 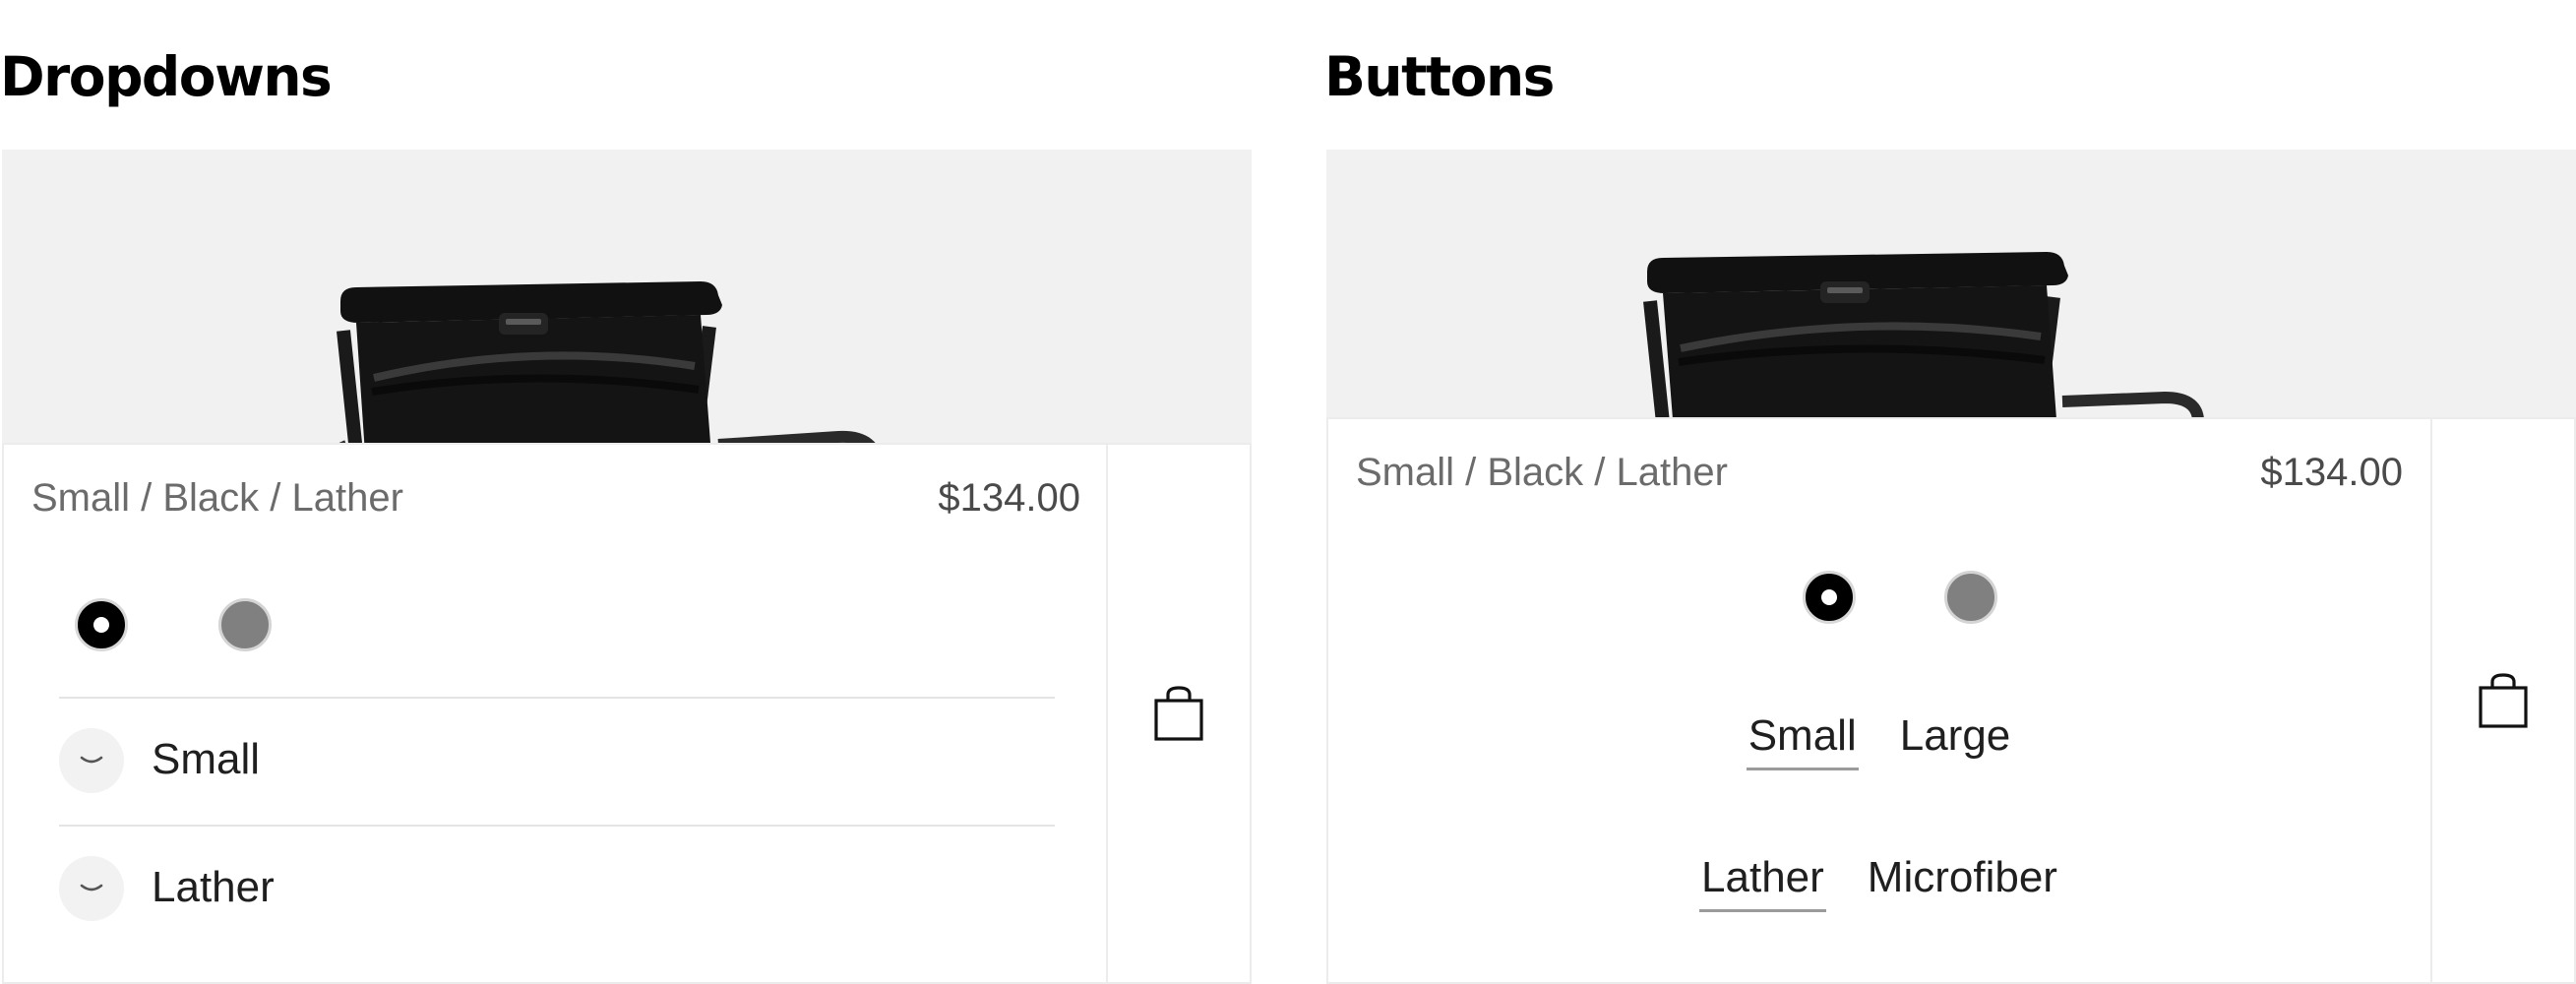 What do you see at coordinates (557, 761) in the screenshot?
I see `dropdown-size: Small` at bounding box center [557, 761].